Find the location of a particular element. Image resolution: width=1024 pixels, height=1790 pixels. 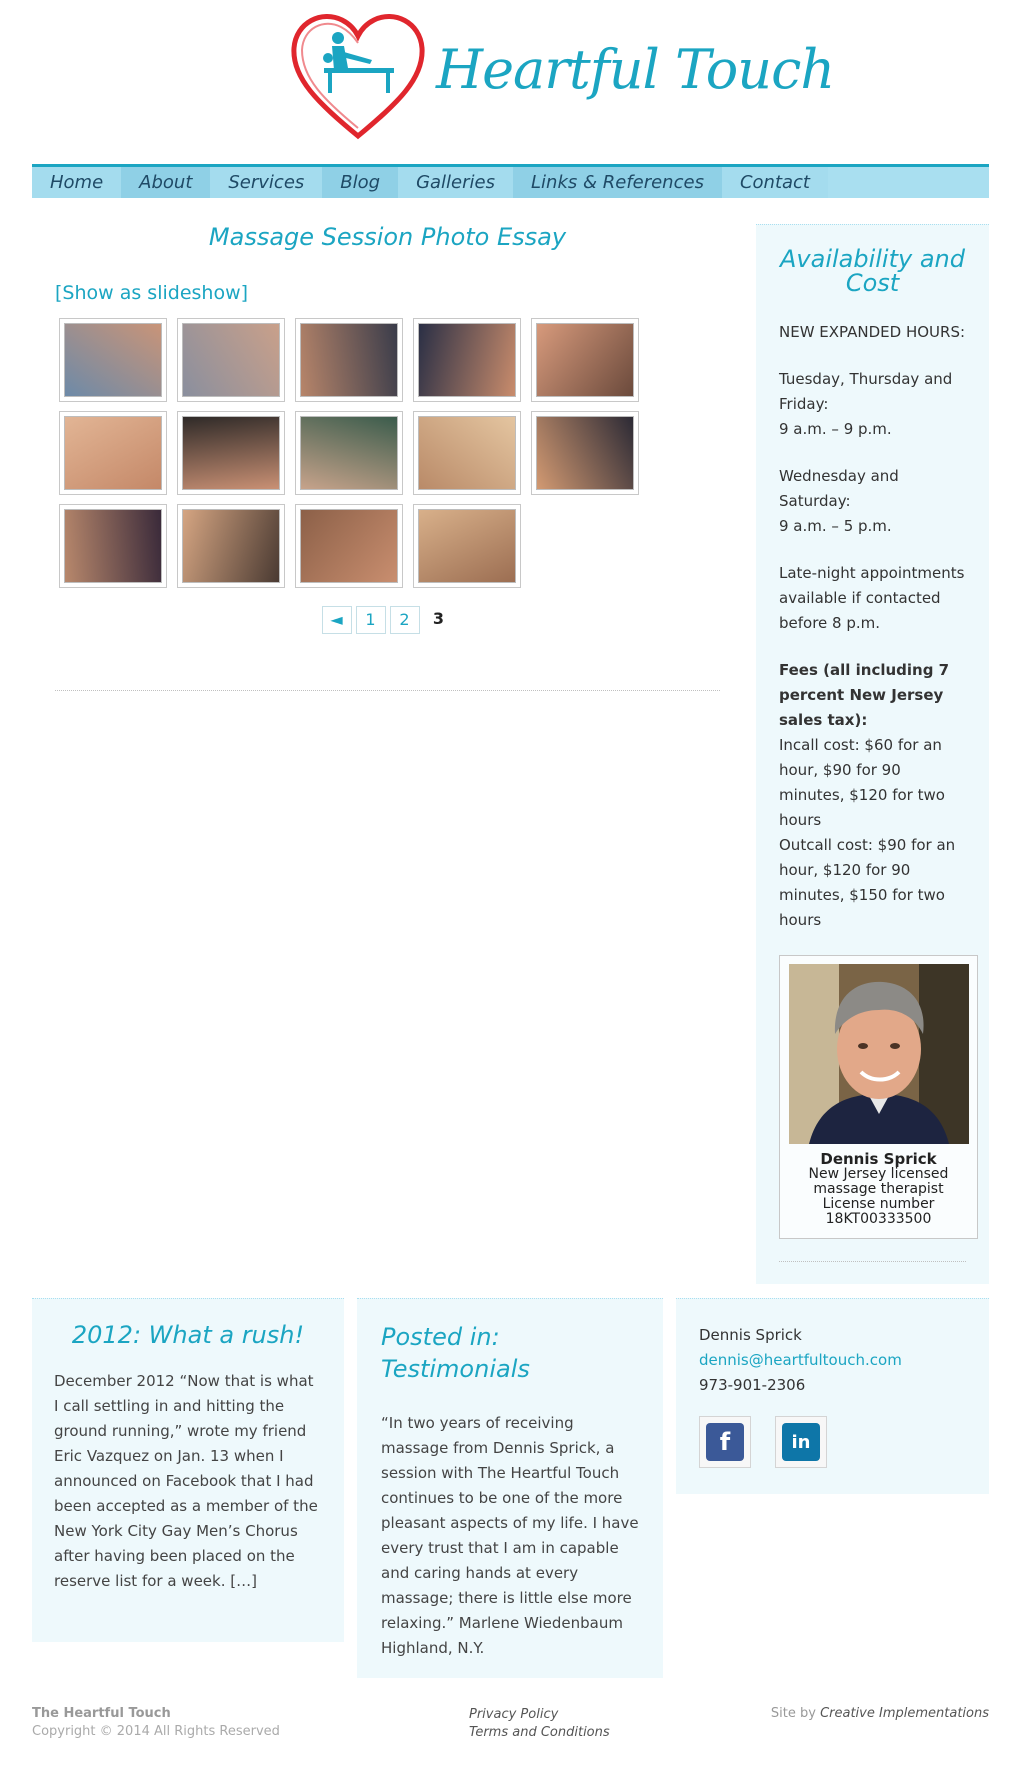

linkedin-icon: in is located at coordinates (801, 1442).